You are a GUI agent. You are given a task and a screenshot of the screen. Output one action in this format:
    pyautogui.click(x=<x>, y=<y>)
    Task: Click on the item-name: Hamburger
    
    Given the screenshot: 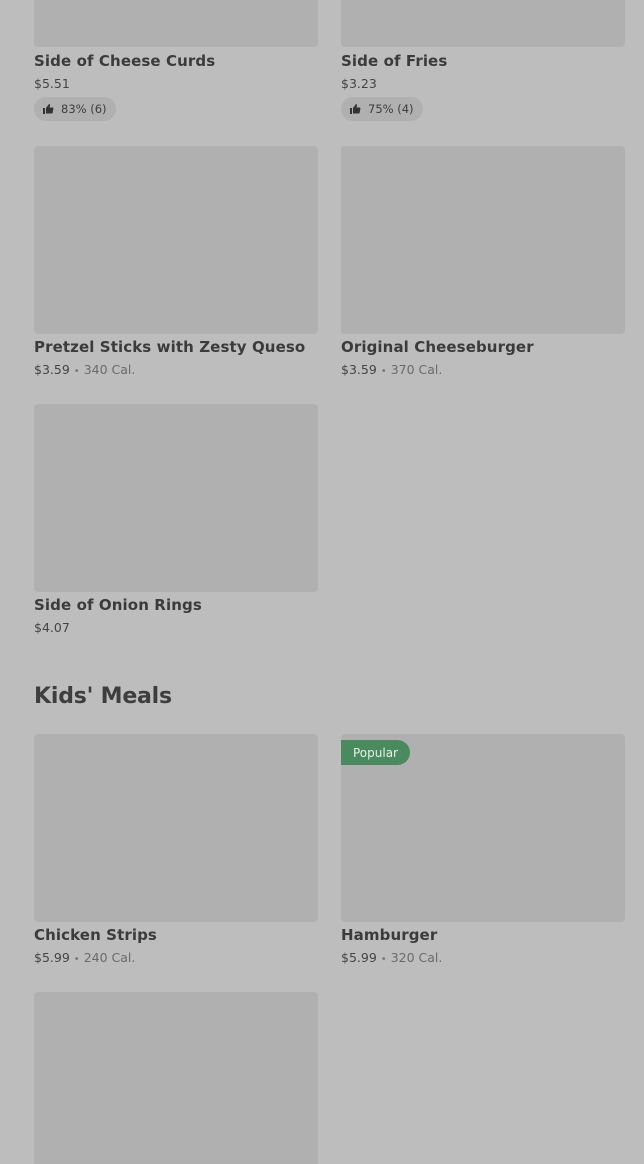 What is the action you would take?
    pyautogui.click(x=389, y=935)
    